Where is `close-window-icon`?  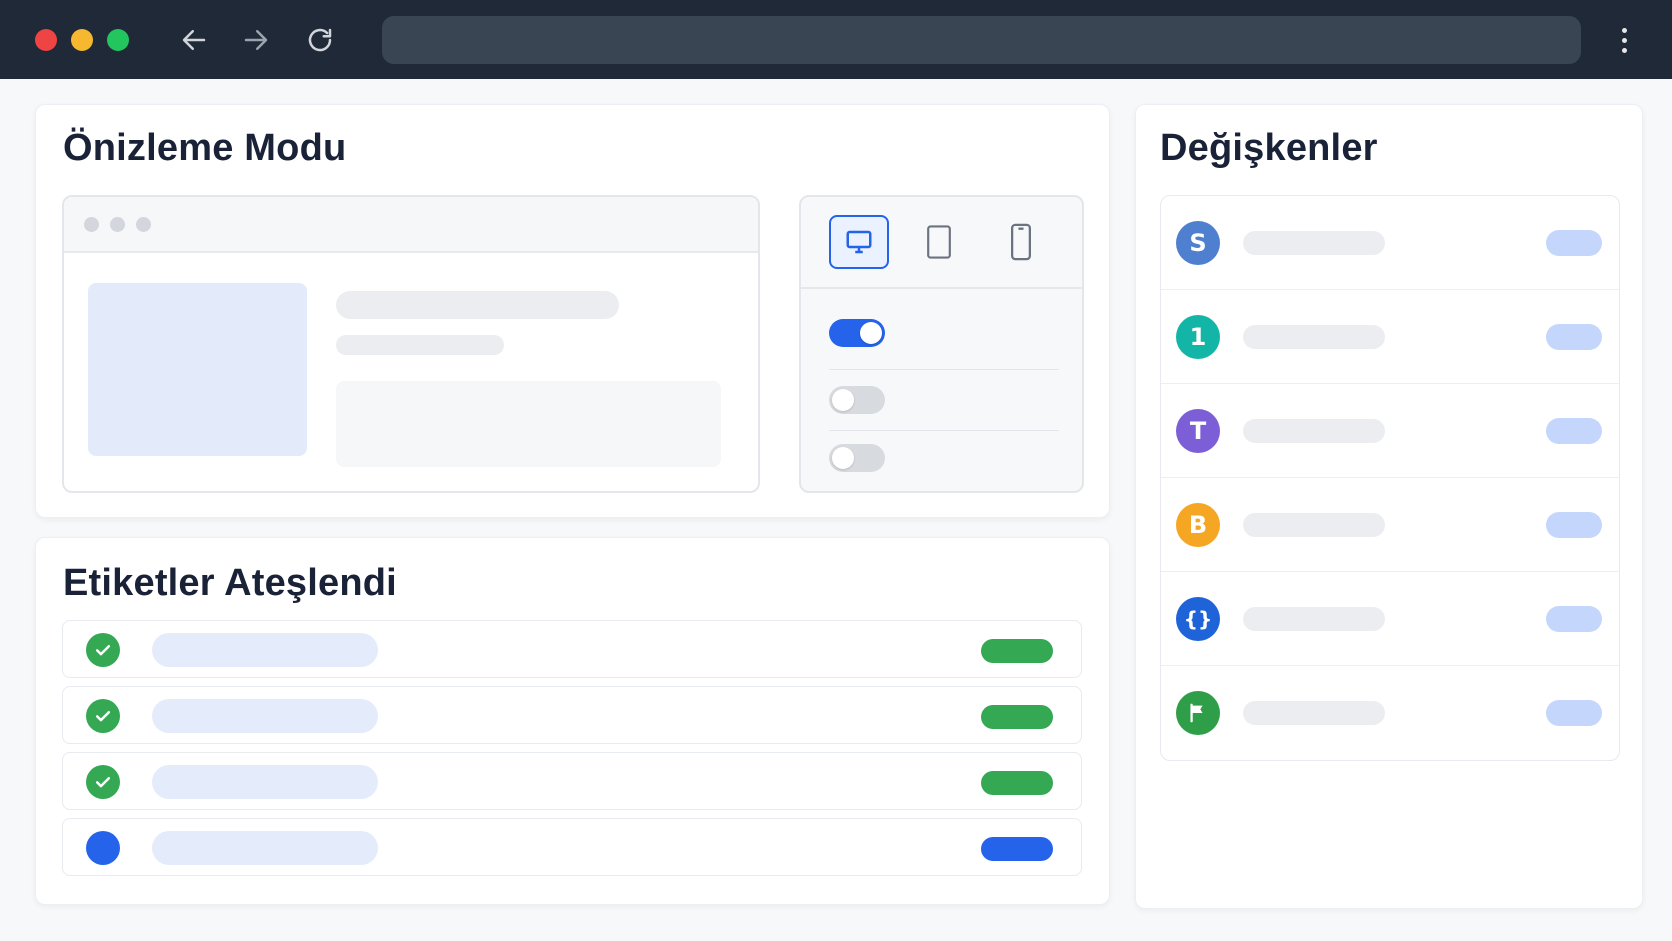
close-window-icon is located at coordinates (46, 40).